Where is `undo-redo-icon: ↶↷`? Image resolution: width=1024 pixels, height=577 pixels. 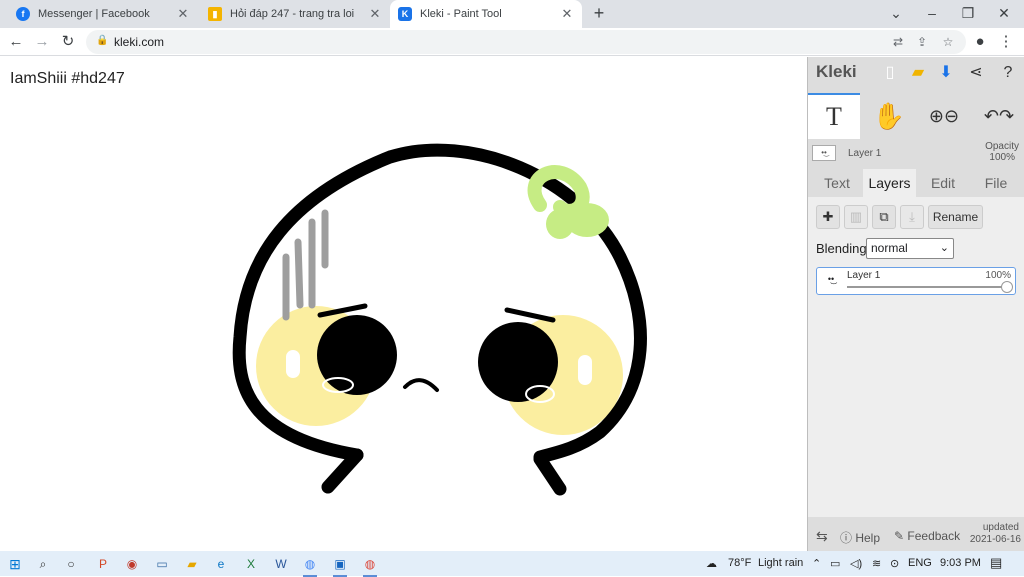
undo-redo-icon: ↶↷ is located at coordinates (998, 116).